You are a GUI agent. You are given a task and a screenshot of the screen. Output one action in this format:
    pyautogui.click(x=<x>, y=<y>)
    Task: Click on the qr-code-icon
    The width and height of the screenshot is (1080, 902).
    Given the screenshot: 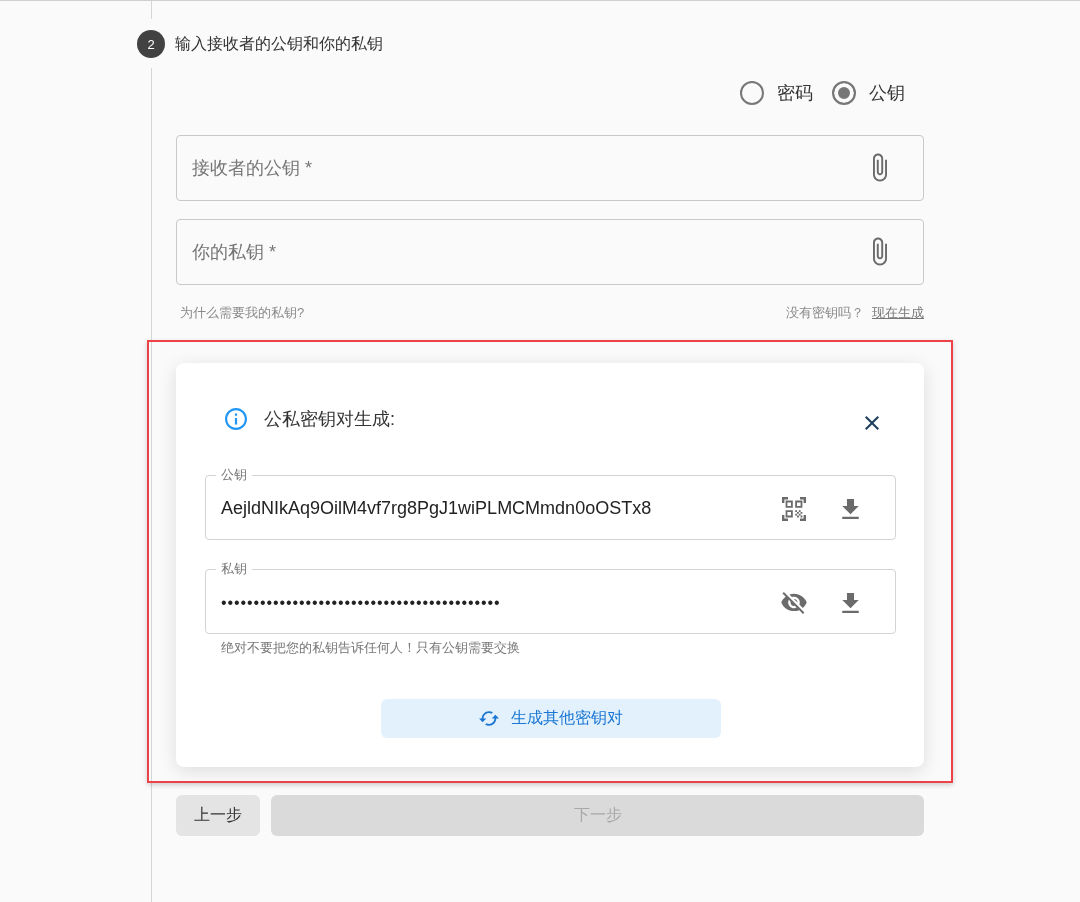 What is the action you would take?
    pyautogui.click(x=794, y=508)
    